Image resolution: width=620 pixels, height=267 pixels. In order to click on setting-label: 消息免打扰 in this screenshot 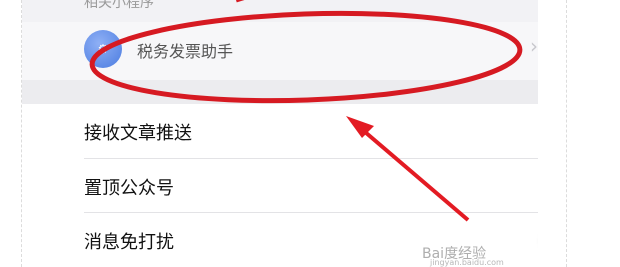, I will do `click(129, 242)`.